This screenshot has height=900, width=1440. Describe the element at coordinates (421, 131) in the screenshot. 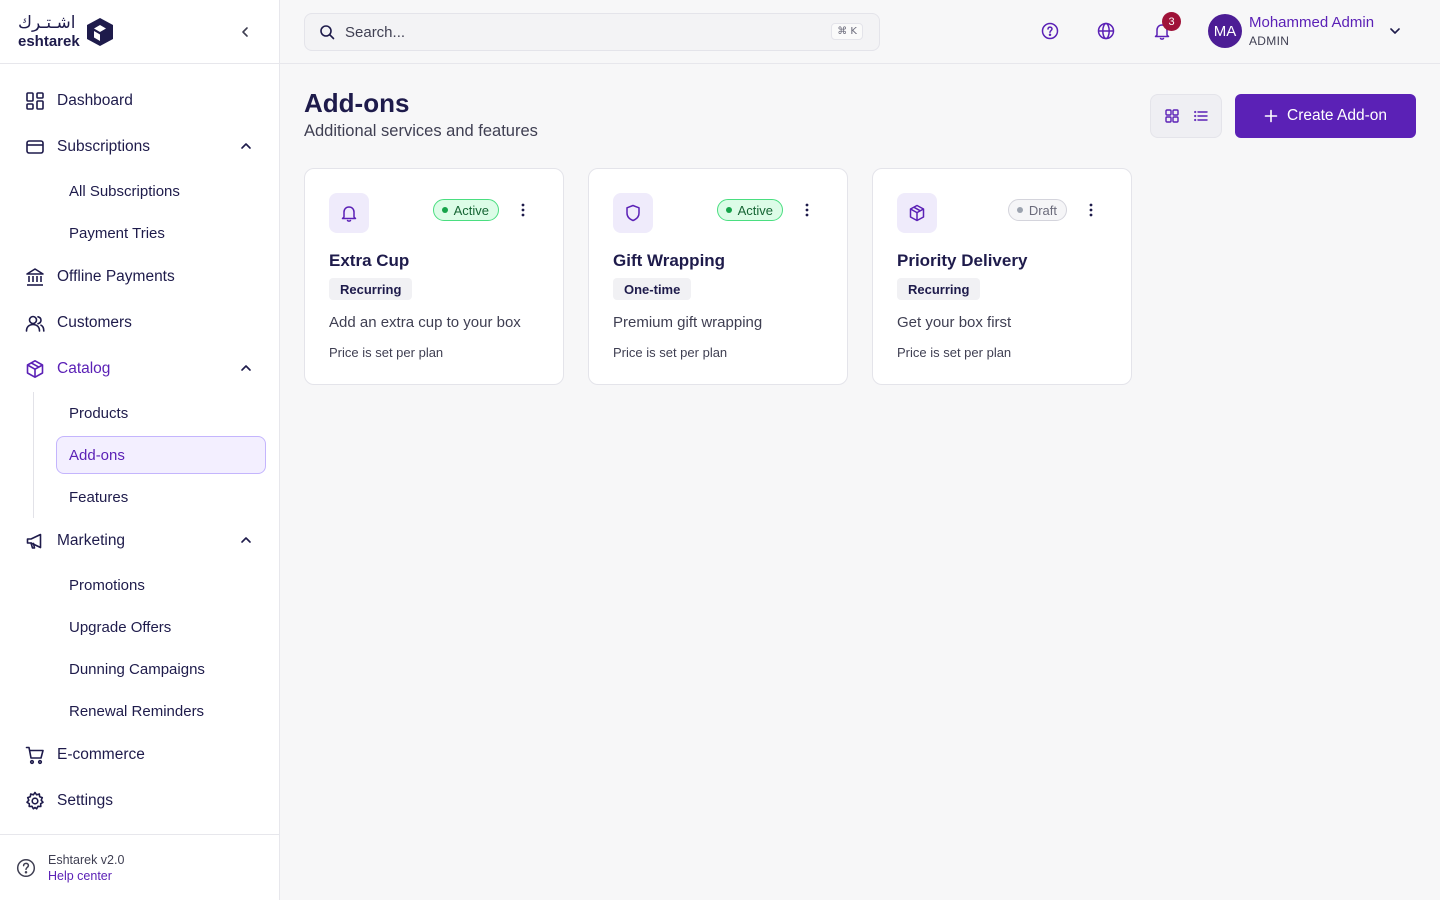

I see `page-subtitle: Additional services and features` at that location.